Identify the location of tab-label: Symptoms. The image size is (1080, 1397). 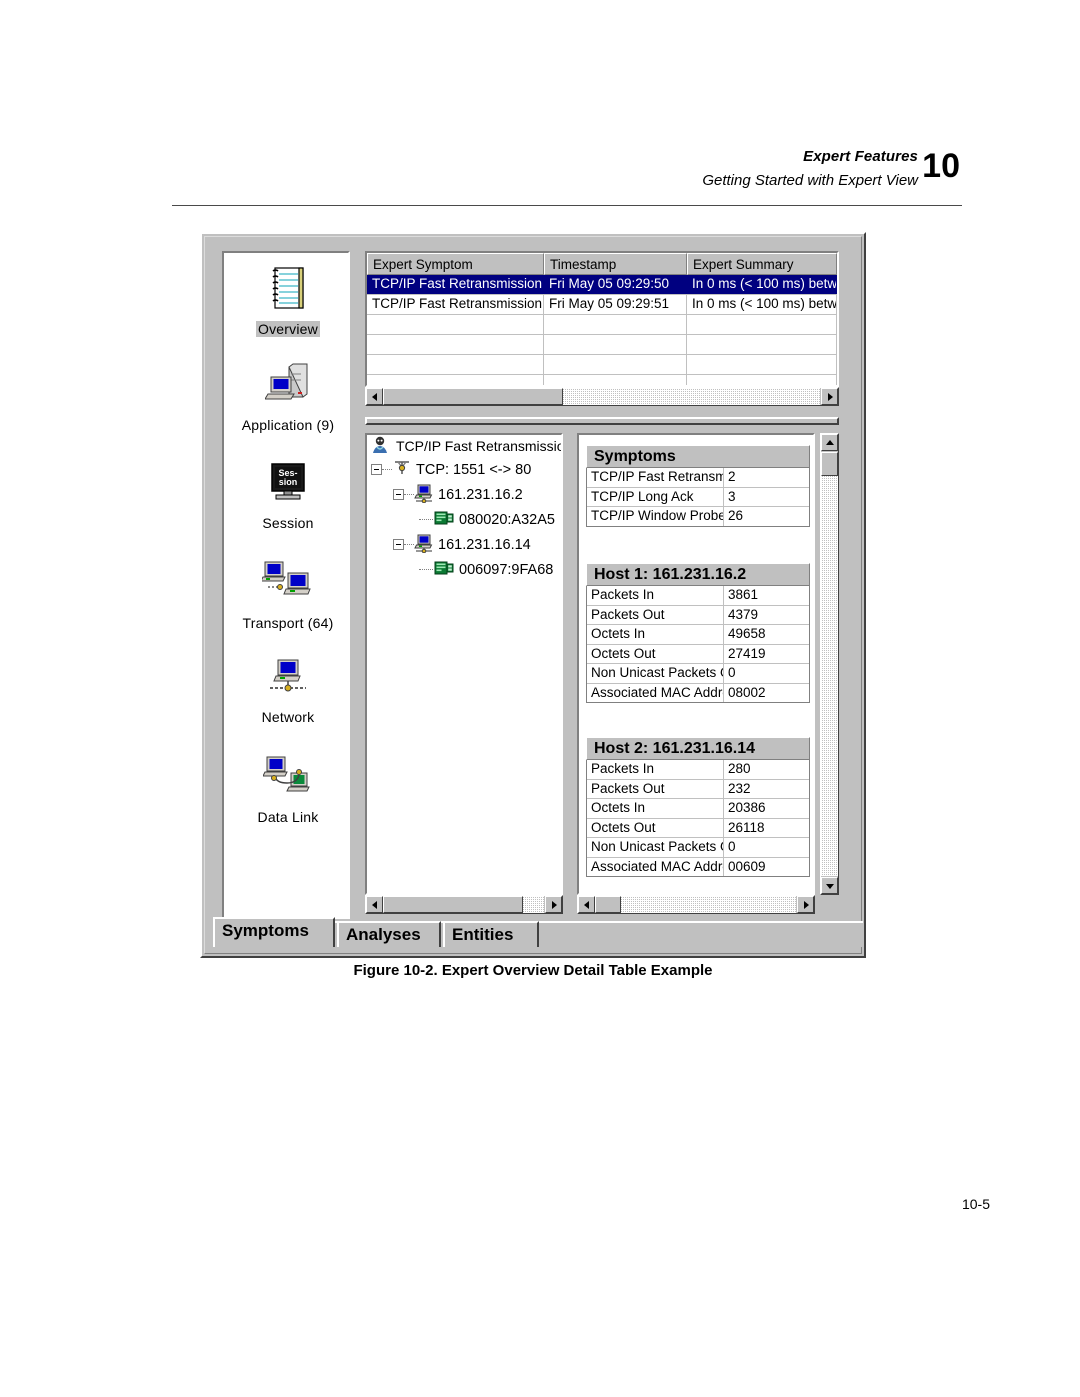
(265, 930).